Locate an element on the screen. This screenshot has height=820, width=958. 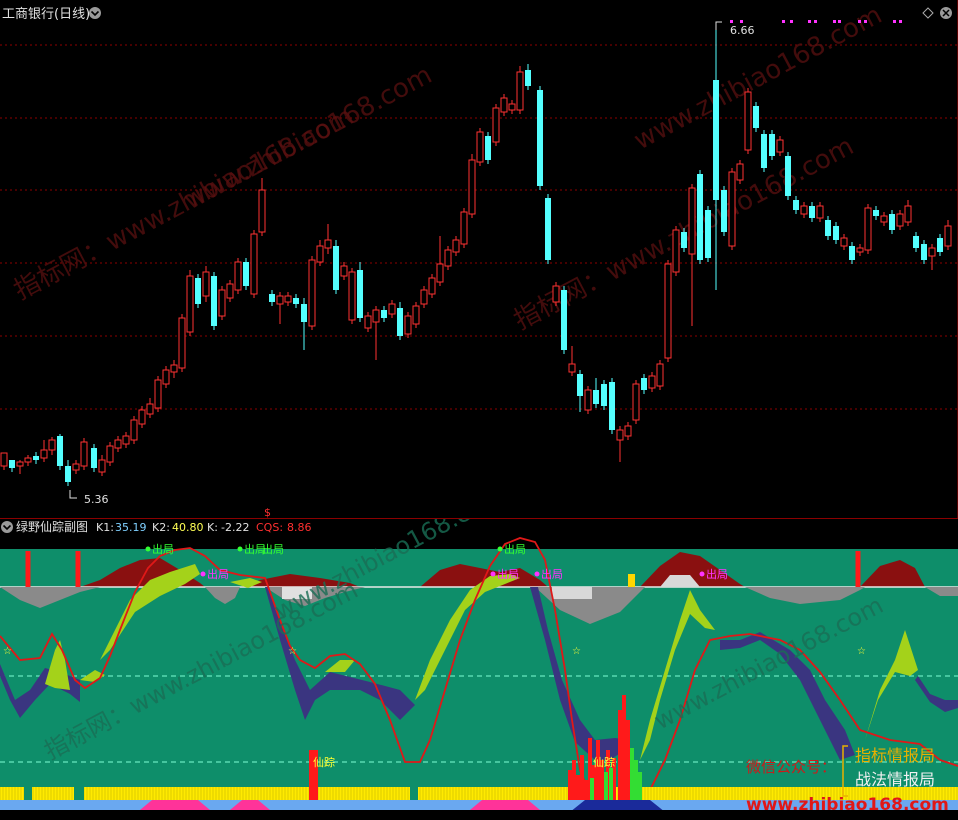
low-marker-line is located at coordinates (73, 494).